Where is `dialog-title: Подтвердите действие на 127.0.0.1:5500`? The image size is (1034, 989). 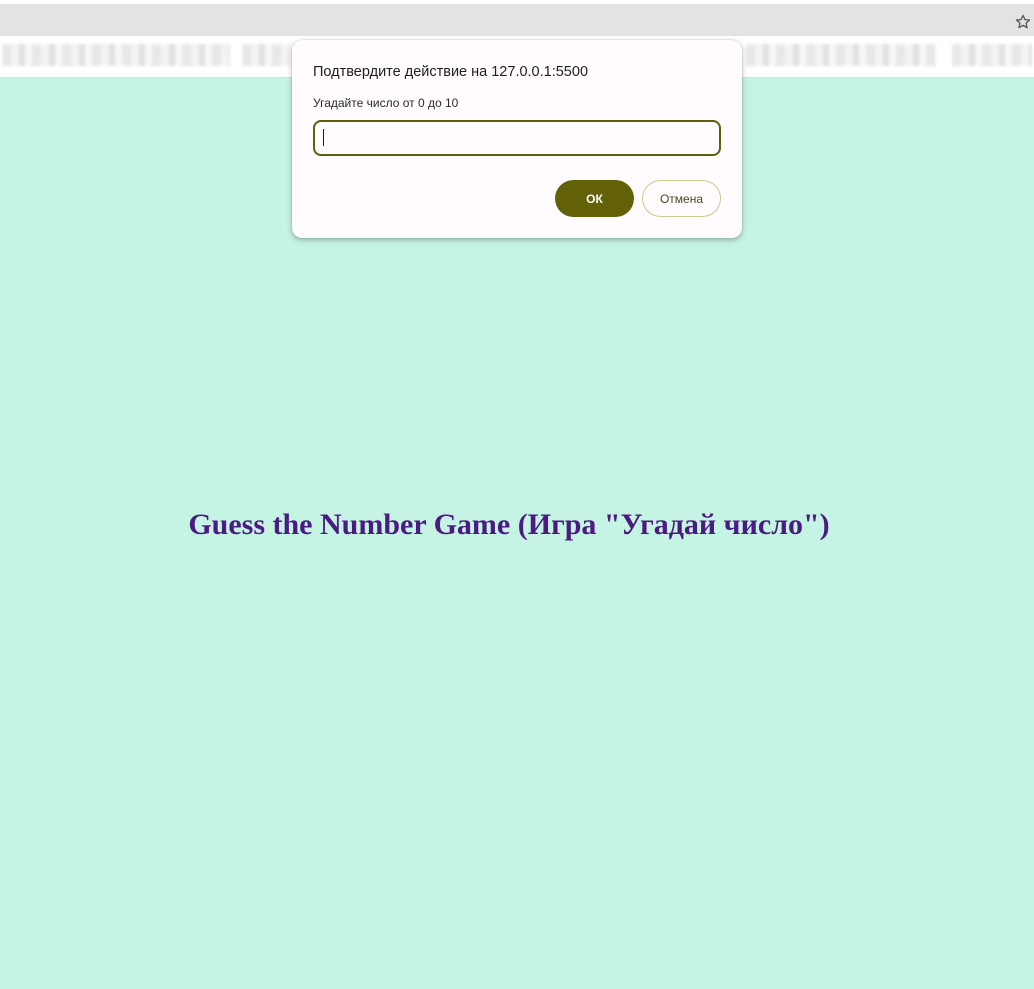
dialog-title: Подтвердите действие на 127.0.0.1:5500 is located at coordinates (451, 72).